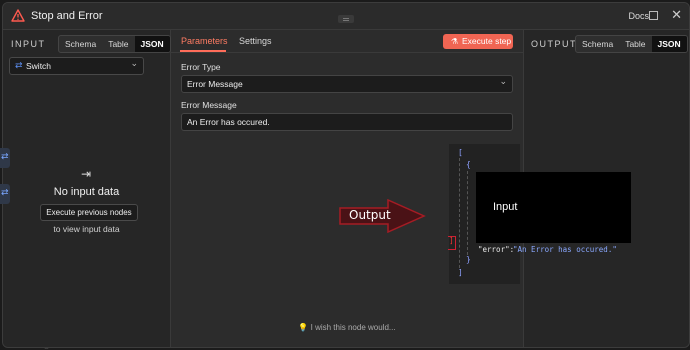  Describe the element at coordinates (201, 67) in the screenshot. I see `error-type-label: Error Type` at that location.